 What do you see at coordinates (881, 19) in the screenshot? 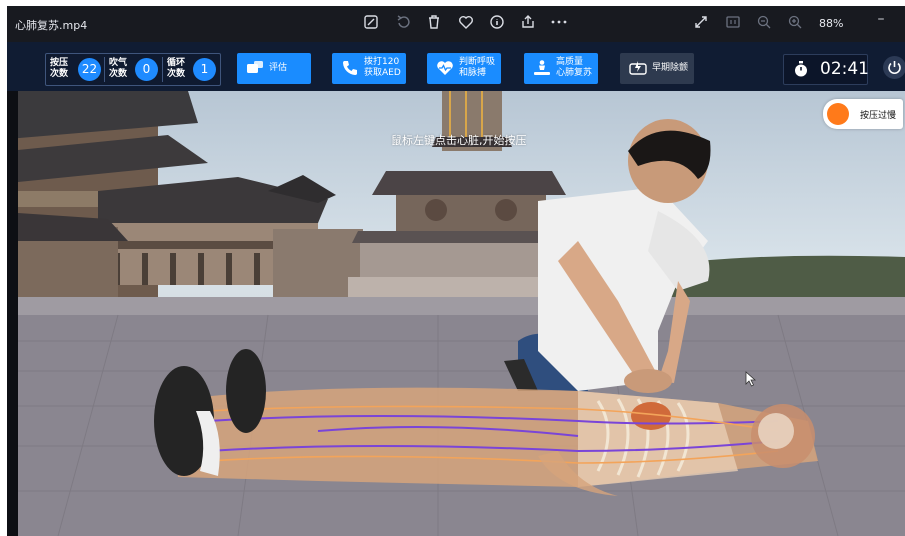
I see `minimize-icon: –` at bounding box center [881, 19].